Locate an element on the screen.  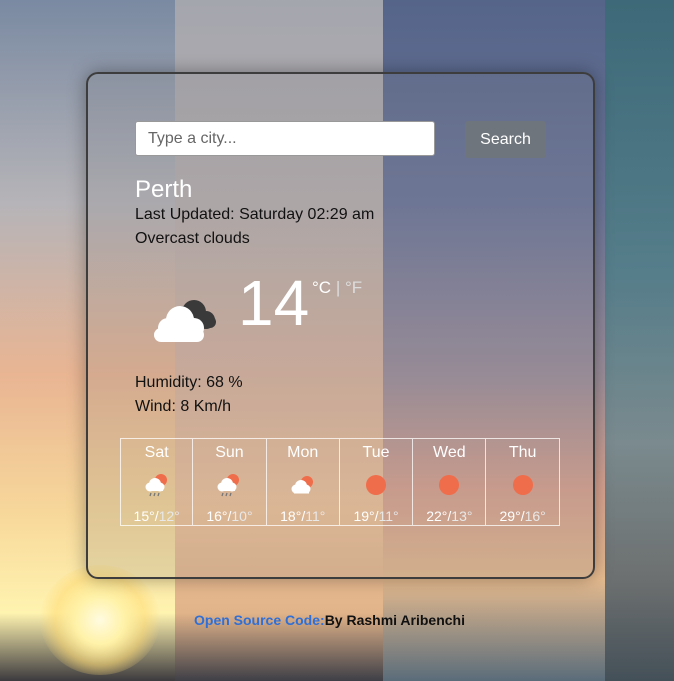
forecast-temps: 15°/12° is located at coordinates (156, 516).